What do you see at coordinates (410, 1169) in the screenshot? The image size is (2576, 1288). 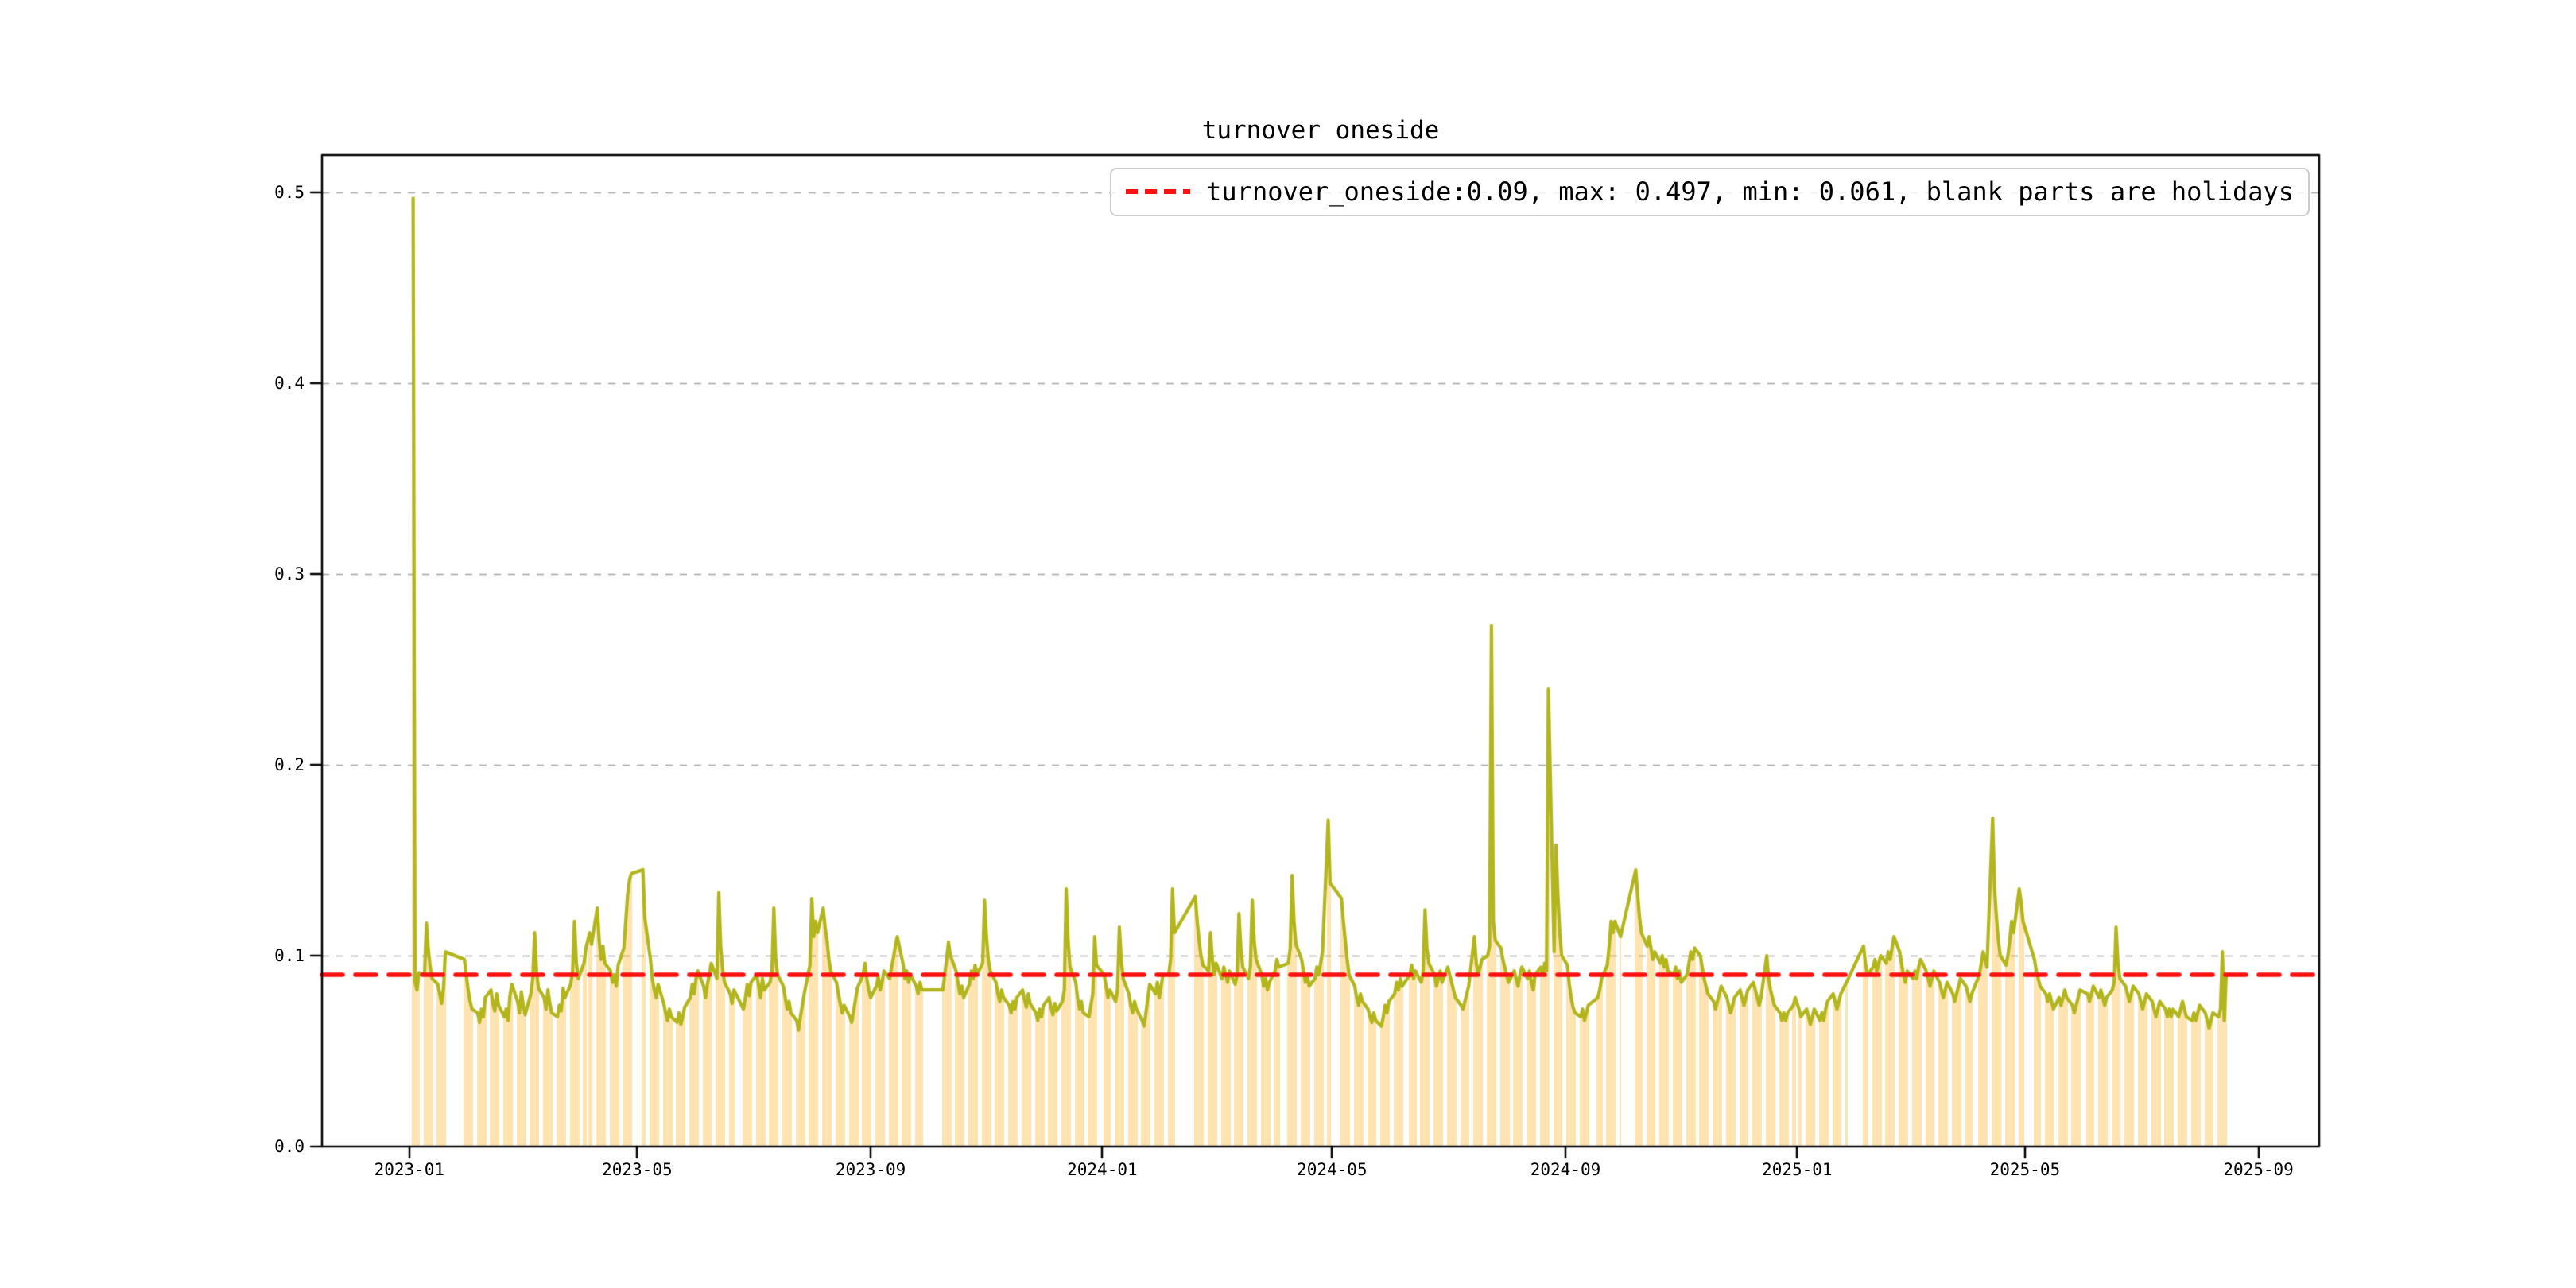 I see `x-tick-label: 2023-01` at bounding box center [410, 1169].